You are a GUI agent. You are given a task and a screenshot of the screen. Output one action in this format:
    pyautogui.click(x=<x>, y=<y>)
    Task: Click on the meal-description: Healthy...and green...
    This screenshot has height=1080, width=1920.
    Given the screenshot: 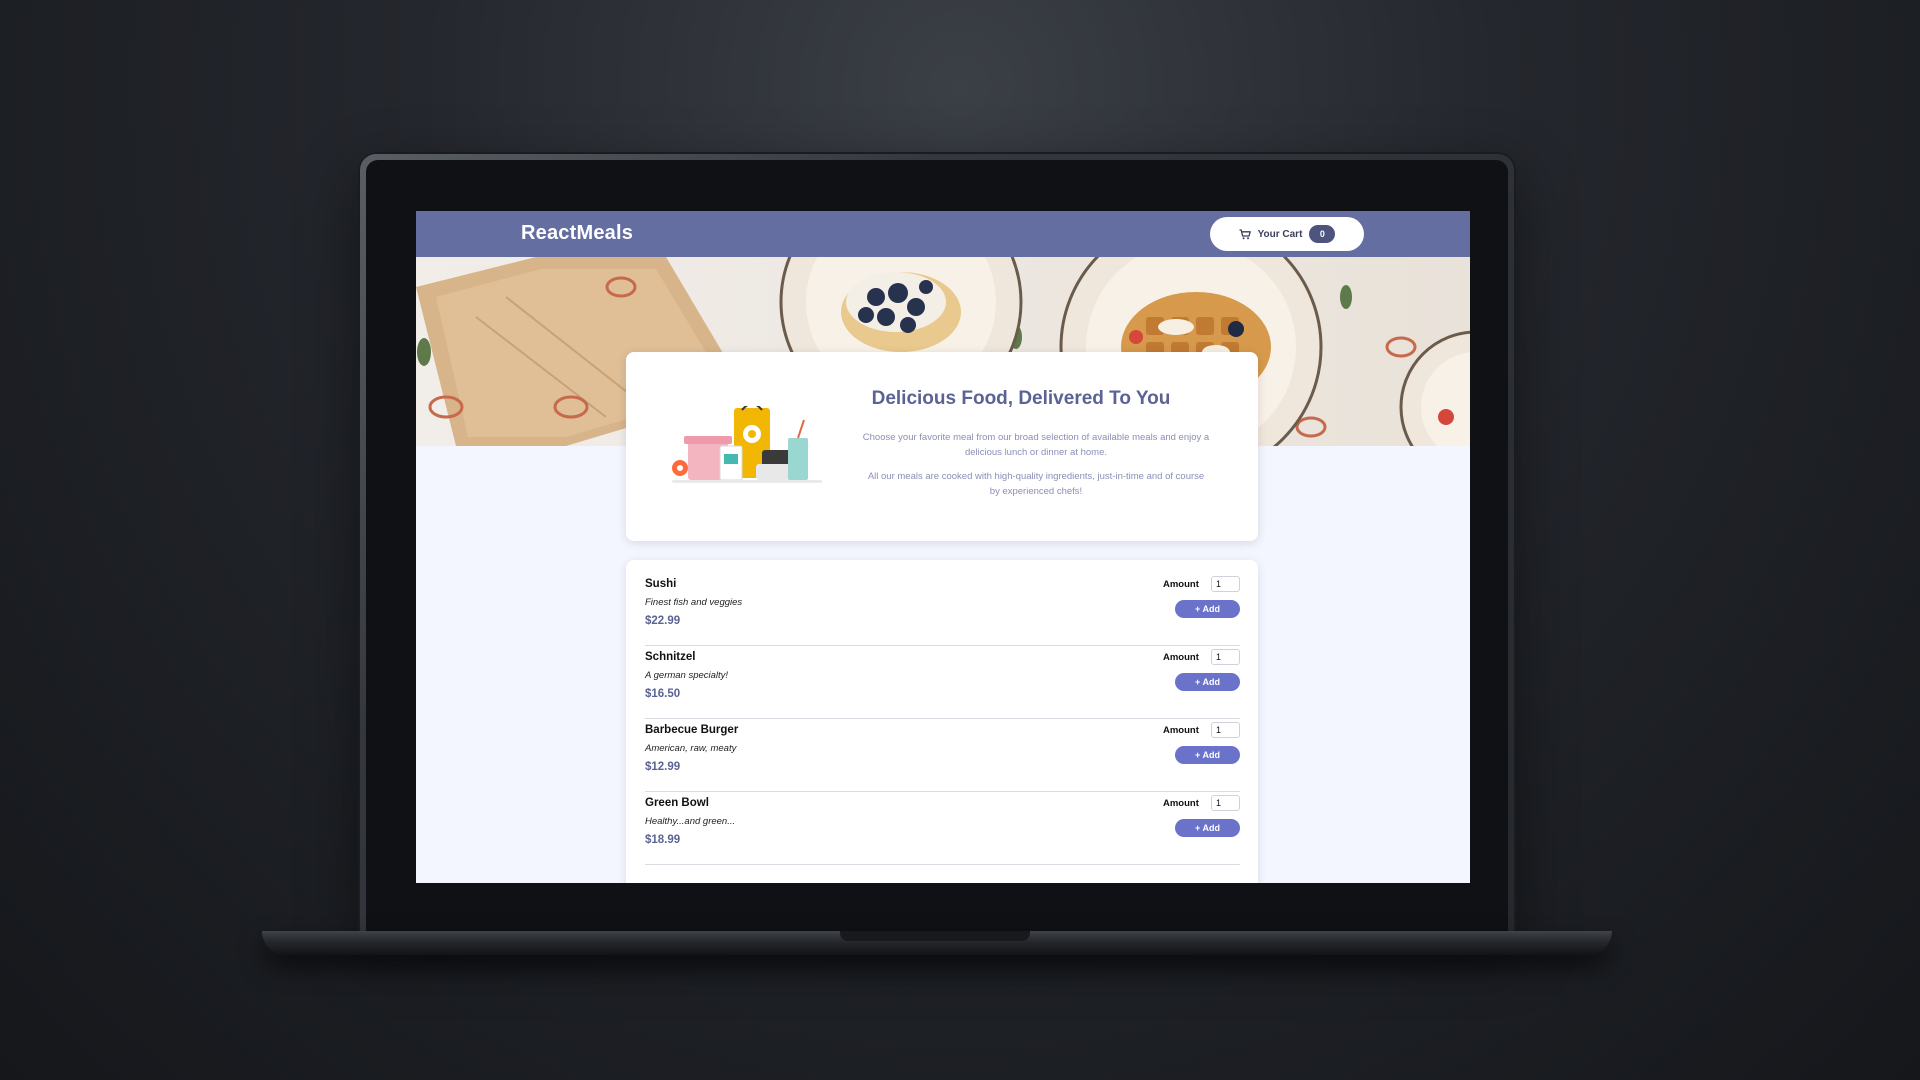 What is the action you would take?
    pyautogui.click(x=690, y=821)
    